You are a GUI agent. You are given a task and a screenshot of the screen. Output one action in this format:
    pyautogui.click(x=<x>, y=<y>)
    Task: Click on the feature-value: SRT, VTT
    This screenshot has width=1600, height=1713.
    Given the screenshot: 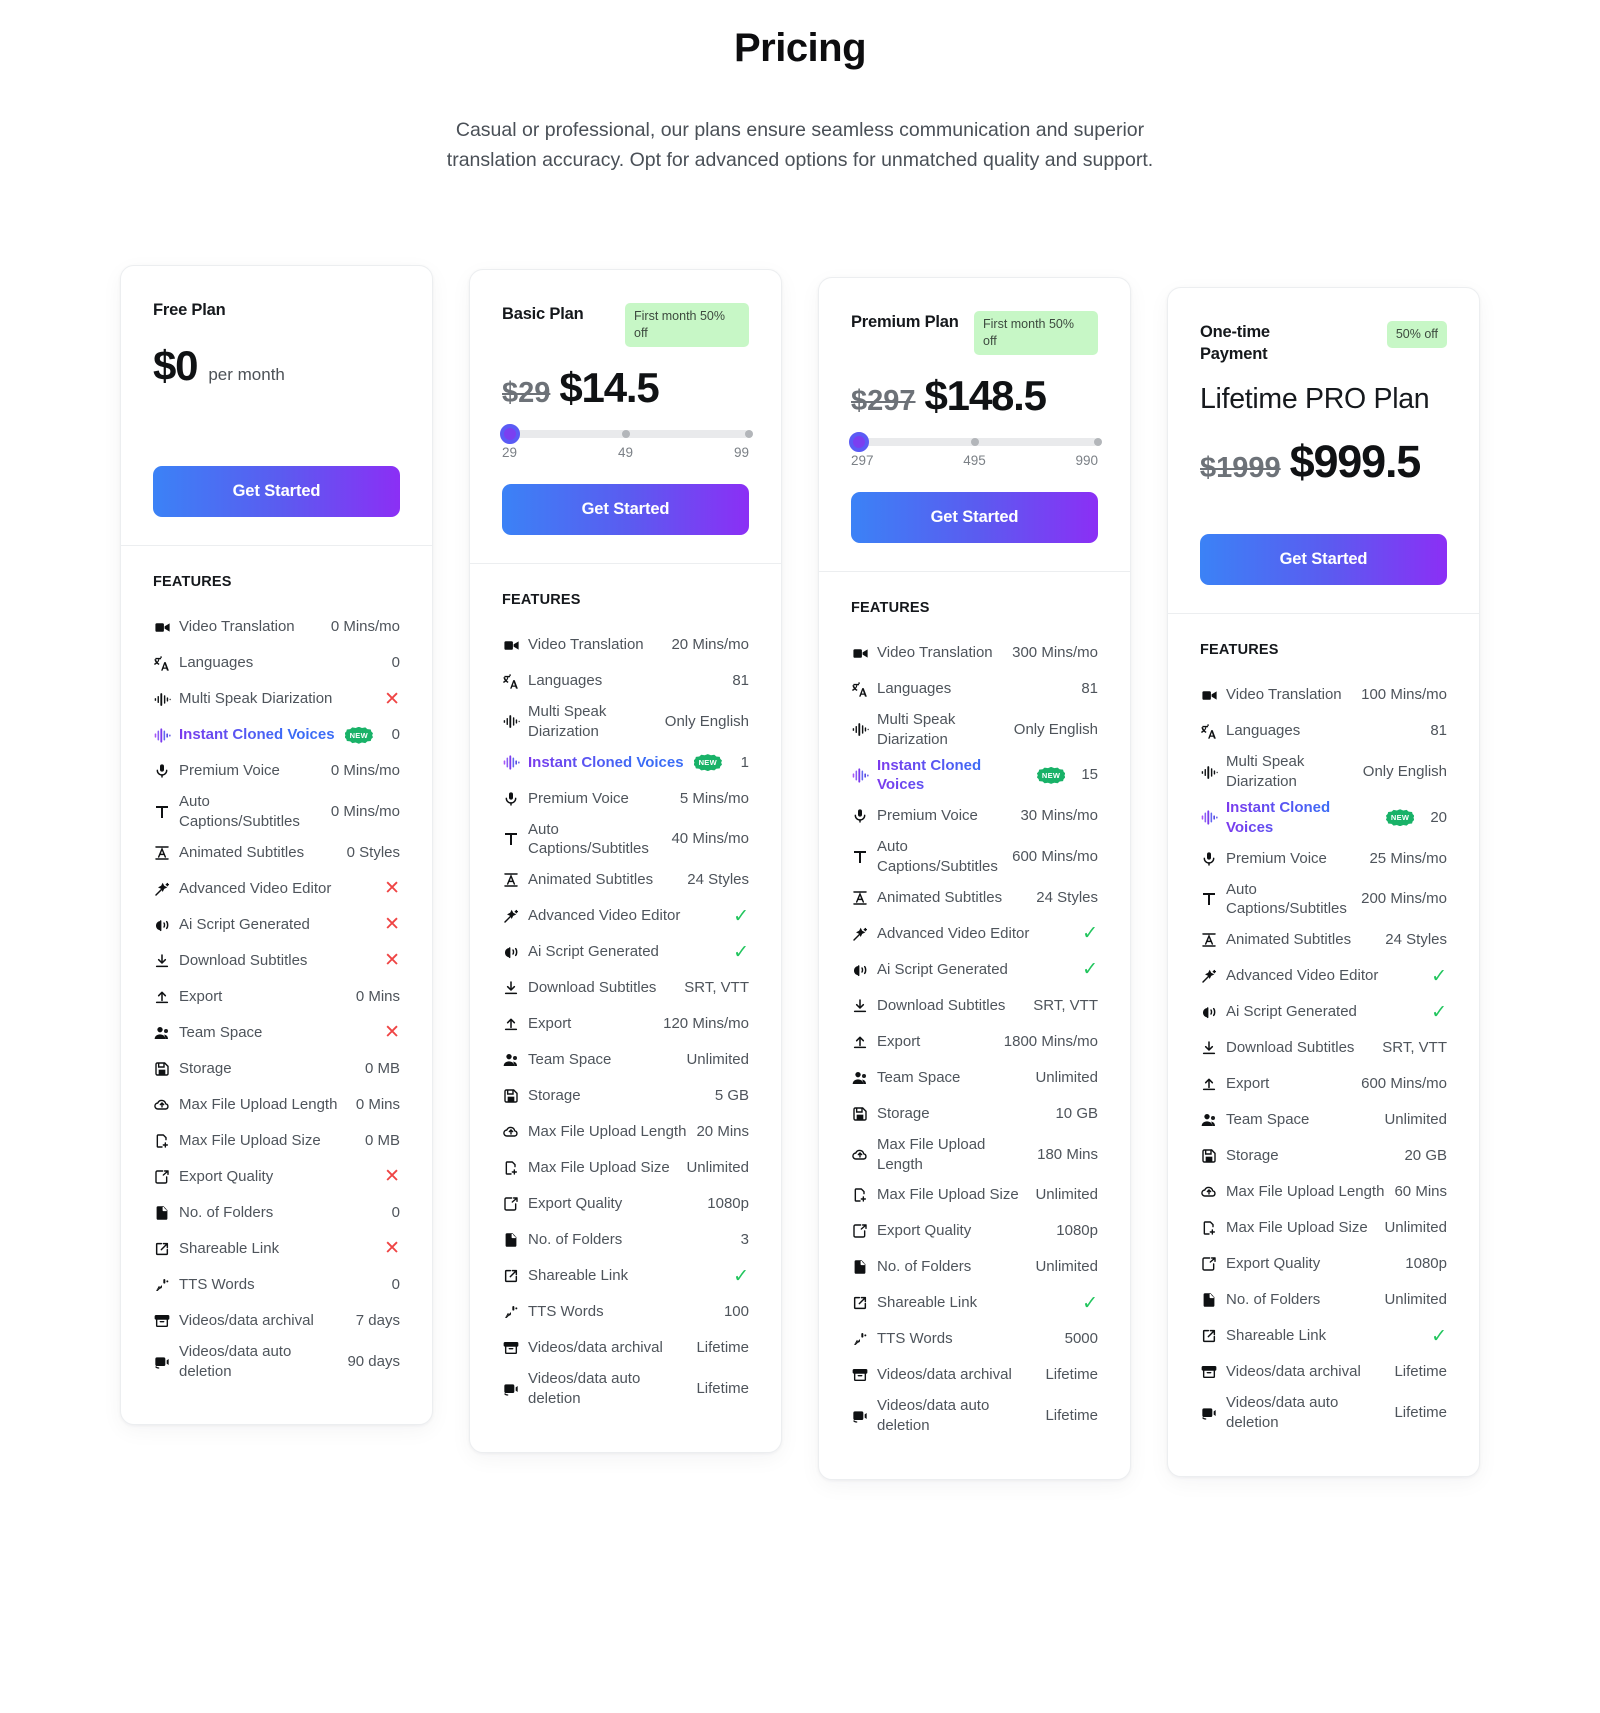 What is the action you would take?
    pyautogui.click(x=1065, y=1005)
    